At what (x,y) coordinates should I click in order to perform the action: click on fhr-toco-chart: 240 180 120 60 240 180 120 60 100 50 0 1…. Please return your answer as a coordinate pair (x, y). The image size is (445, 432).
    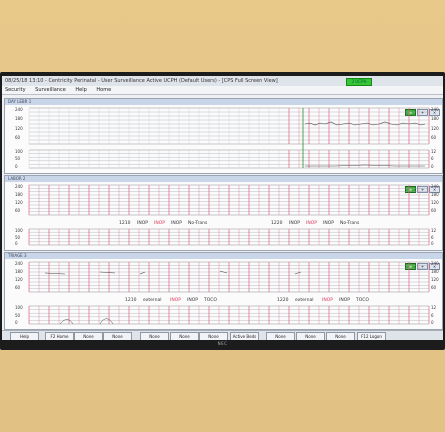
    Looking at the image, I should click on (227, 215).